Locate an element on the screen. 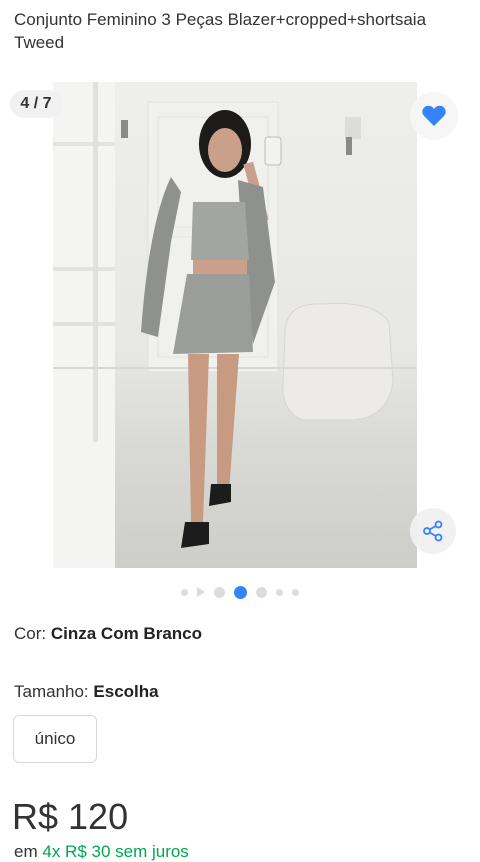  share-button is located at coordinates (433, 531).